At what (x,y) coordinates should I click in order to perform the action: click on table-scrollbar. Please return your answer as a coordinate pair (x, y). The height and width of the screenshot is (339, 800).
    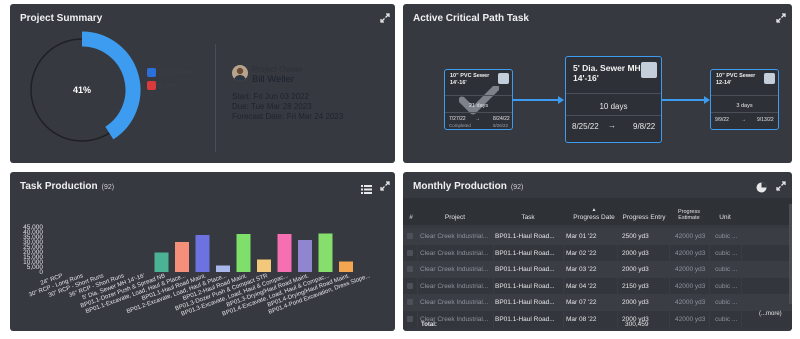
    Looking at the image, I should click on (790, 254).